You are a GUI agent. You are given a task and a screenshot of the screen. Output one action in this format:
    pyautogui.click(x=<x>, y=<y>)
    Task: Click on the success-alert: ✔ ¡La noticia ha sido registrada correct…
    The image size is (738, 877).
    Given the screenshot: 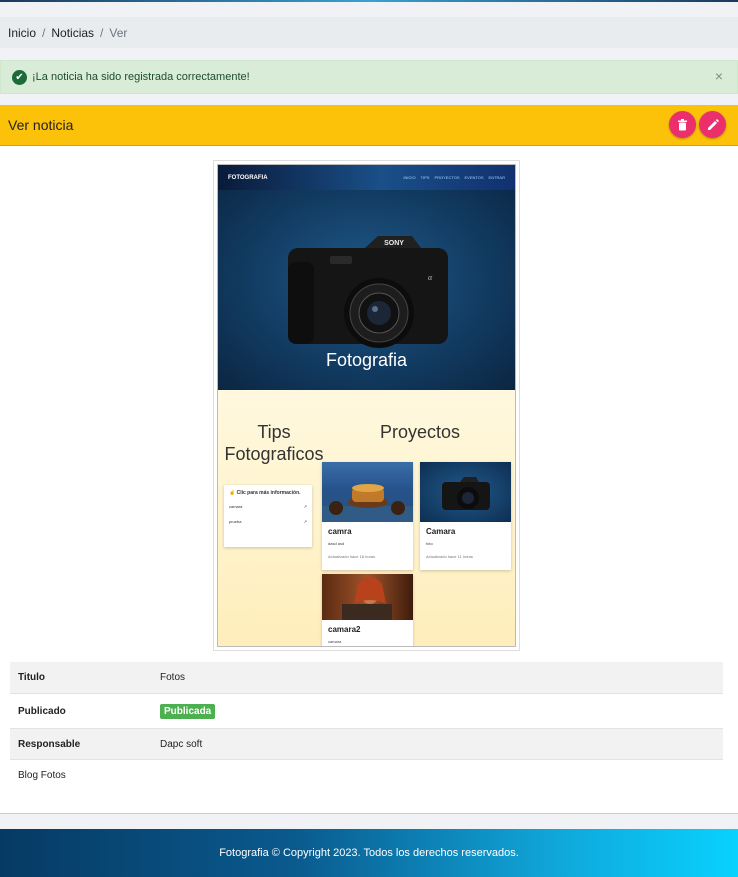 What is the action you would take?
    pyautogui.click(x=369, y=77)
    